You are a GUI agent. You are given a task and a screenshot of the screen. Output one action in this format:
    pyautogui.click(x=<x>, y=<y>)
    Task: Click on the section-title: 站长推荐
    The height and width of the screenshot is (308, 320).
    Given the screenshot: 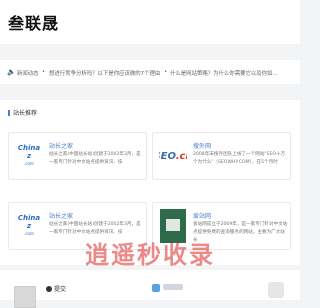 What is the action you would take?
    pyautogui.click(x=22, y=112)
    